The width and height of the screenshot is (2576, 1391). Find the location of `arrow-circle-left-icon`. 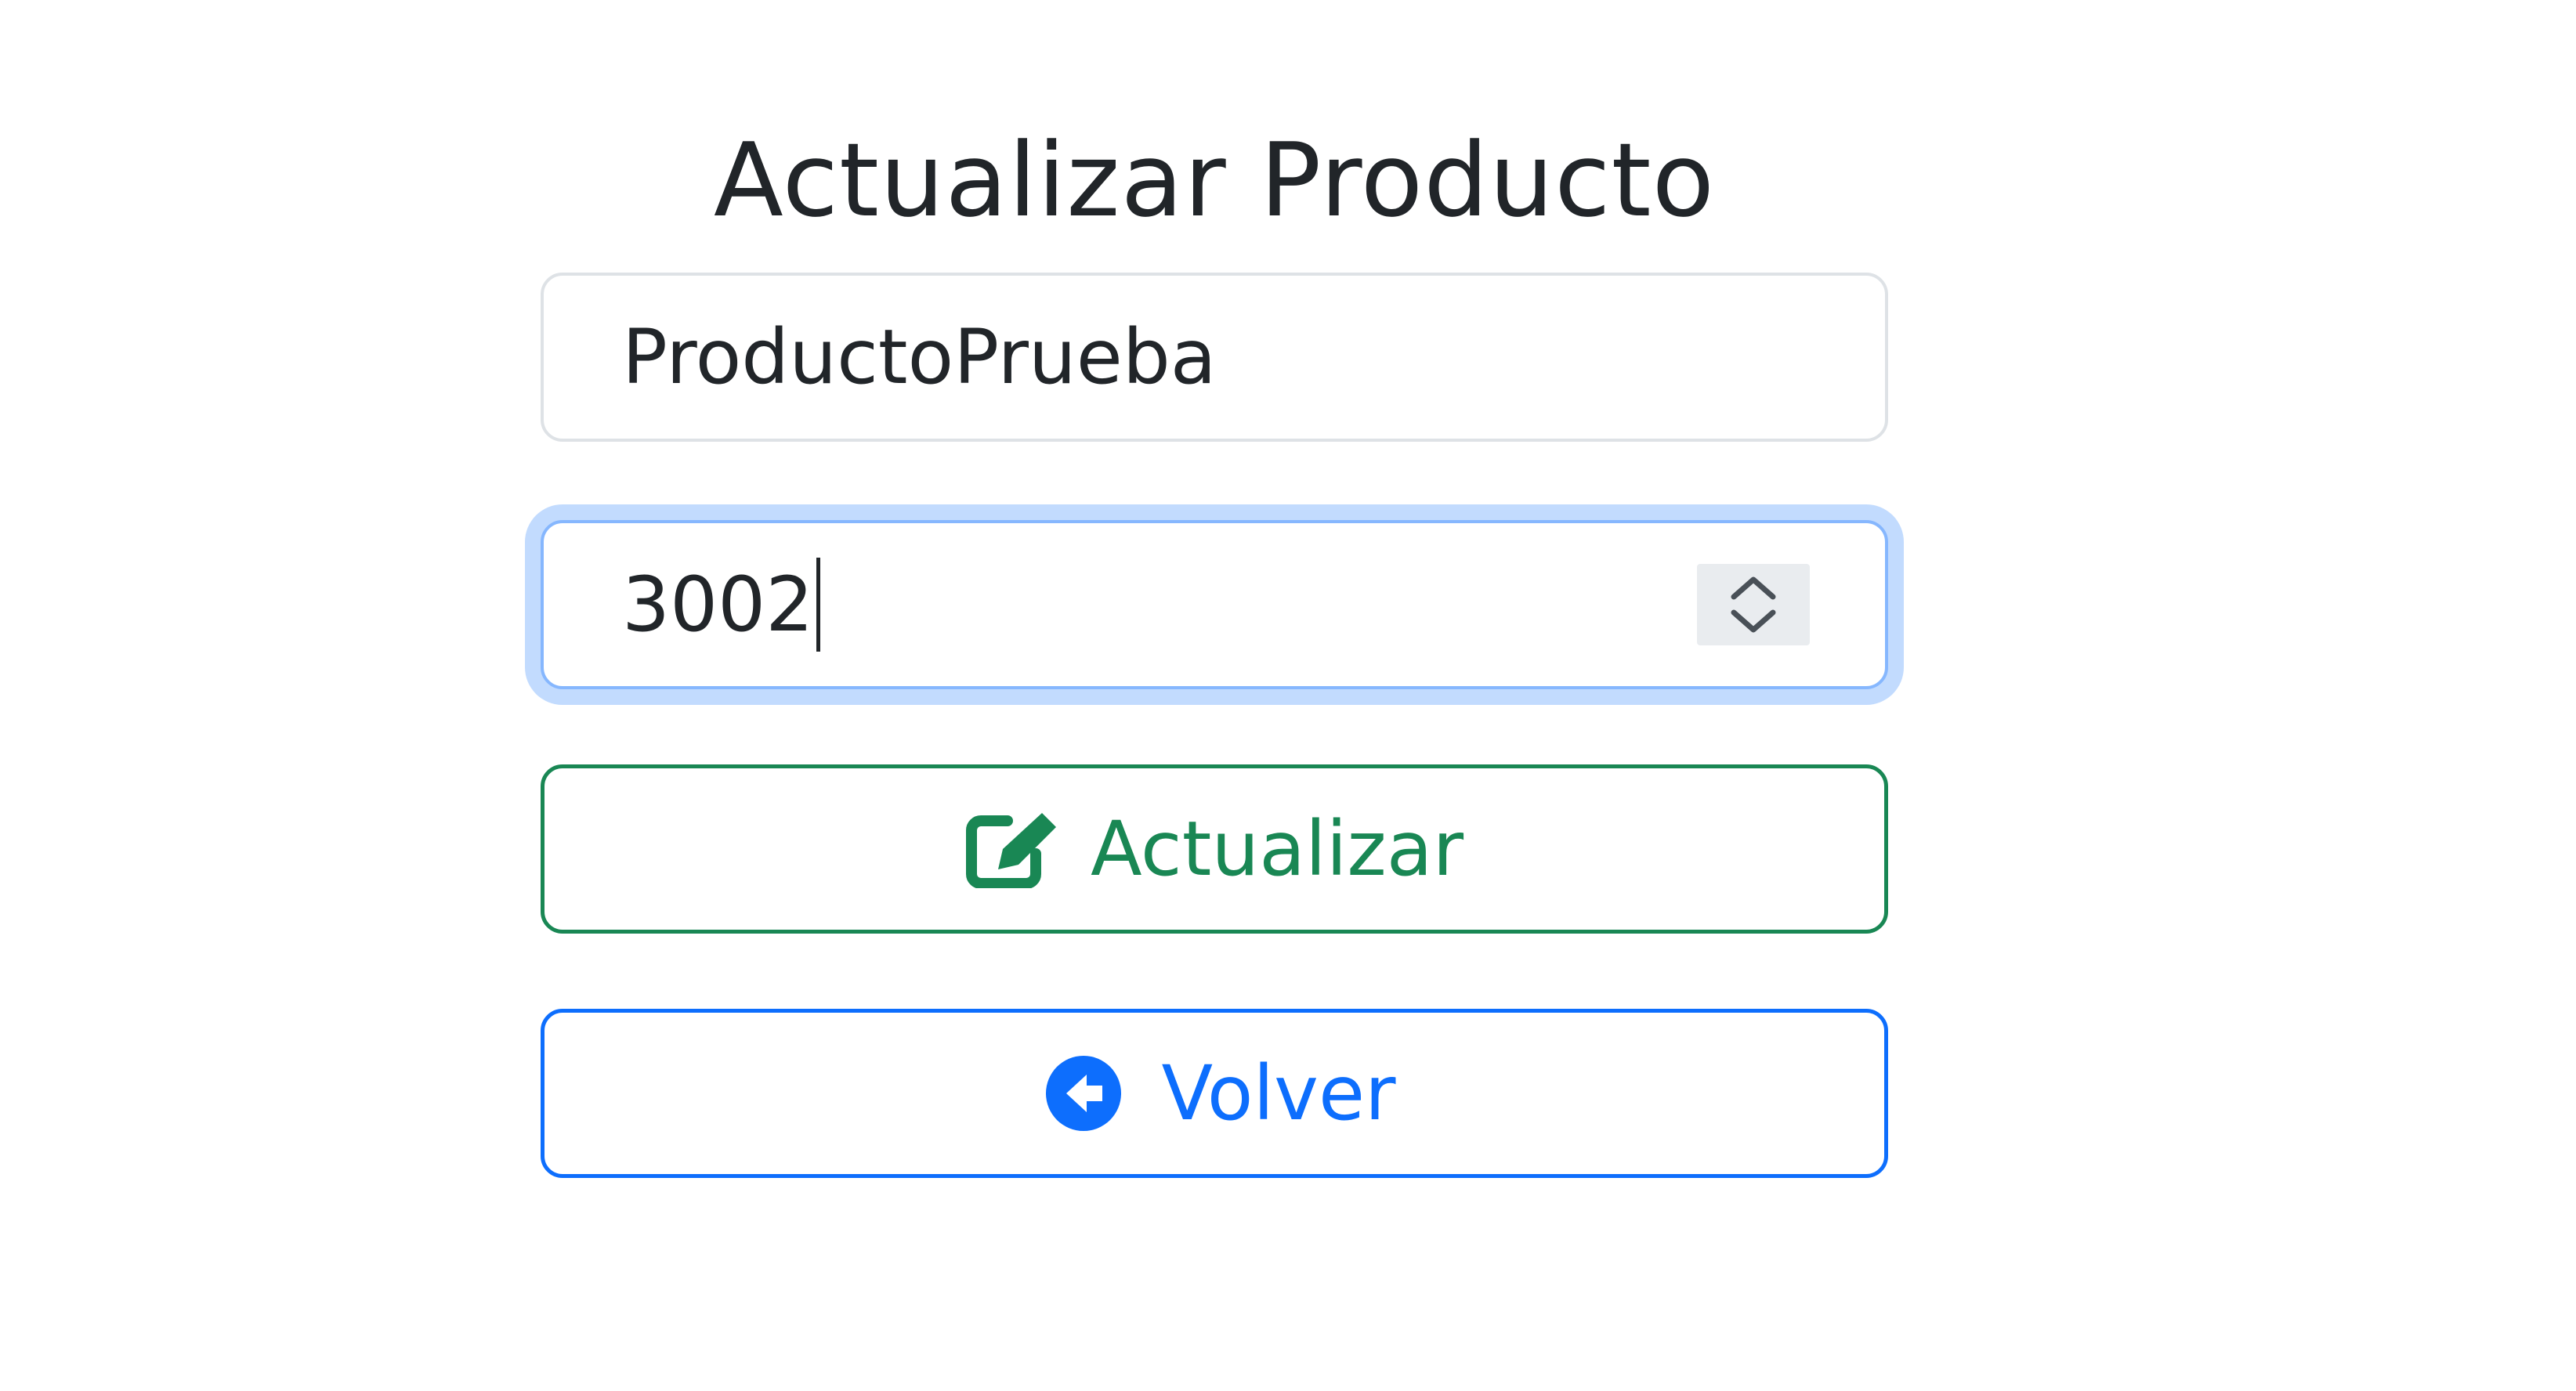

arrow-circle-left-icon is located at coordinates (1083, 1093).